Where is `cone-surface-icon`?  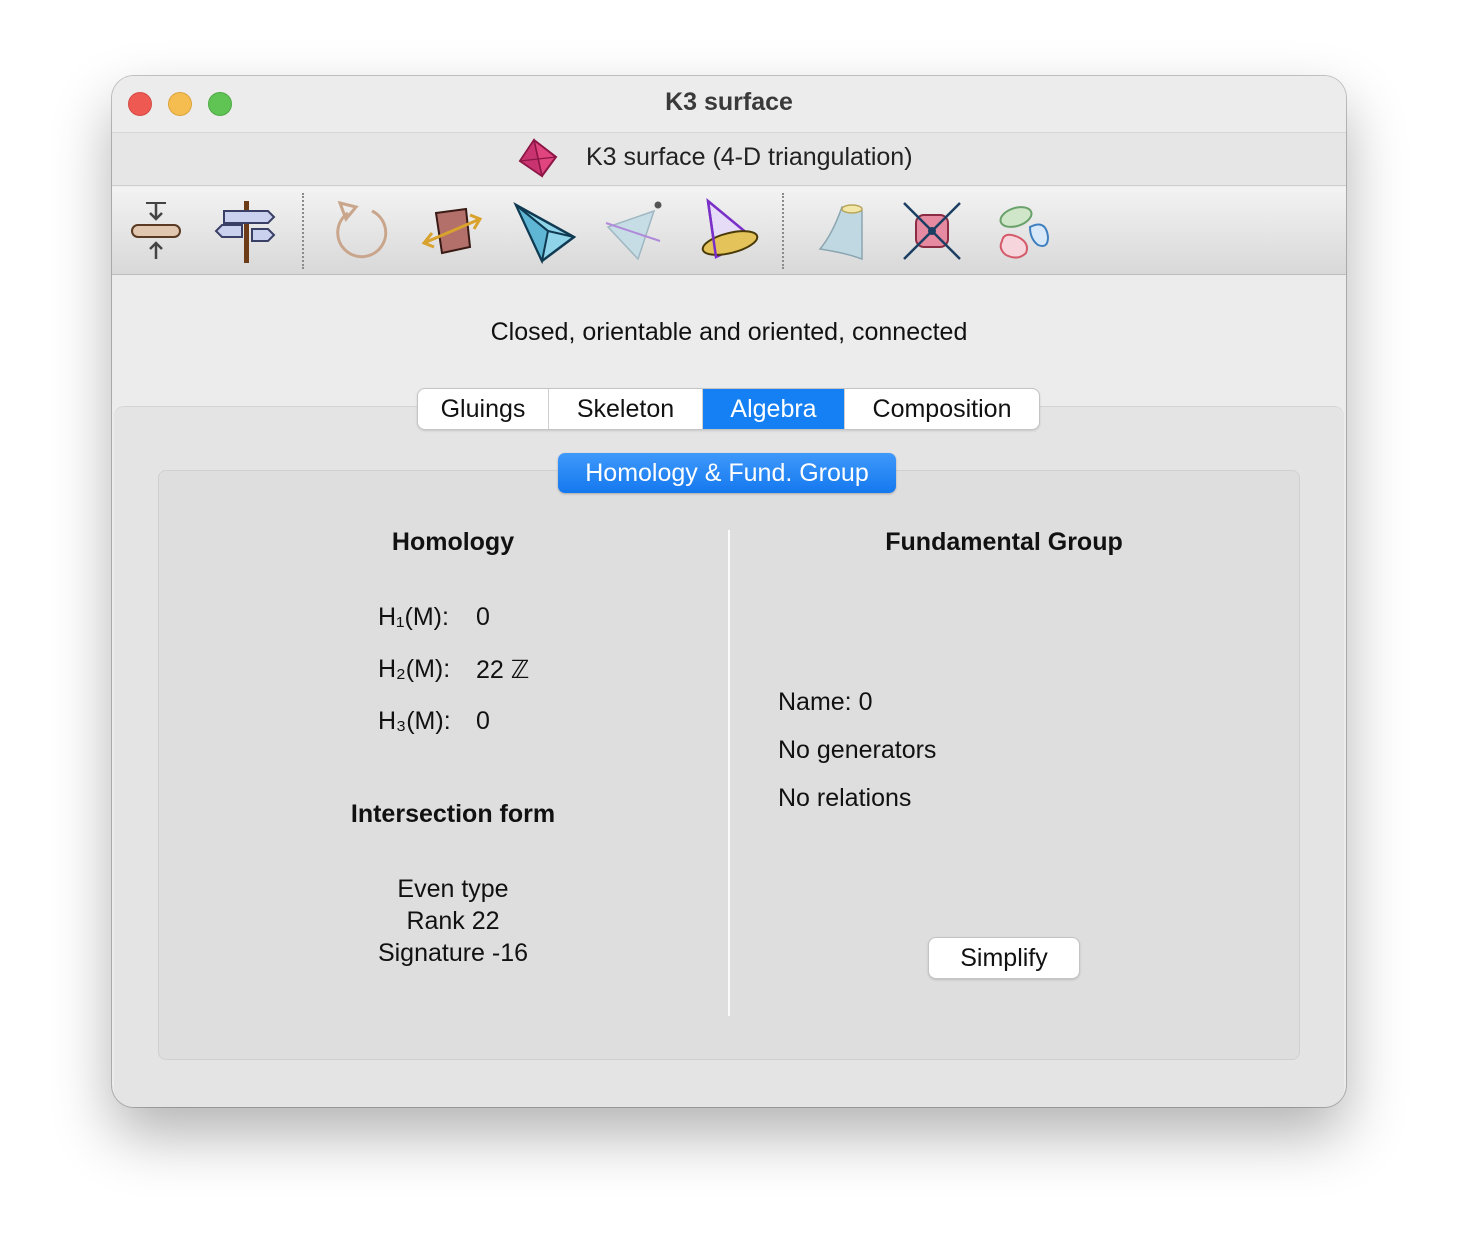 cone-surface-icon is located at coordinates (840, 231).